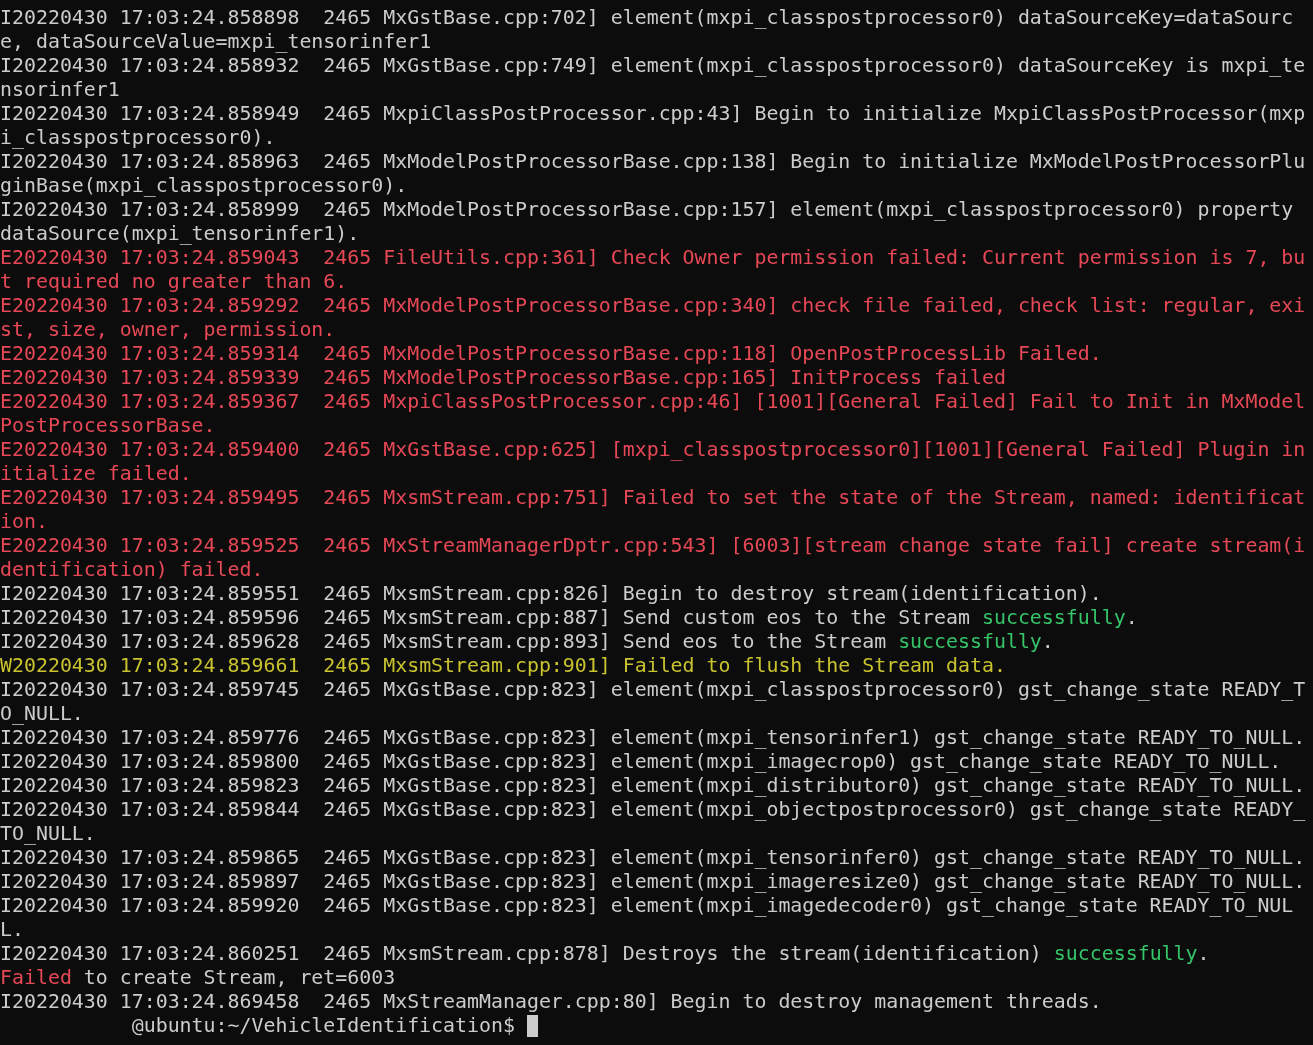 The image size is (1313, 1045). Describe the element at coordinates (653, 510) in the screenshot. I see `log-line: E20220430 17:03:24.859495 2465 MxsmStream.cpp:751] Failed to set the state of the Stream, named: identification.` at that location.